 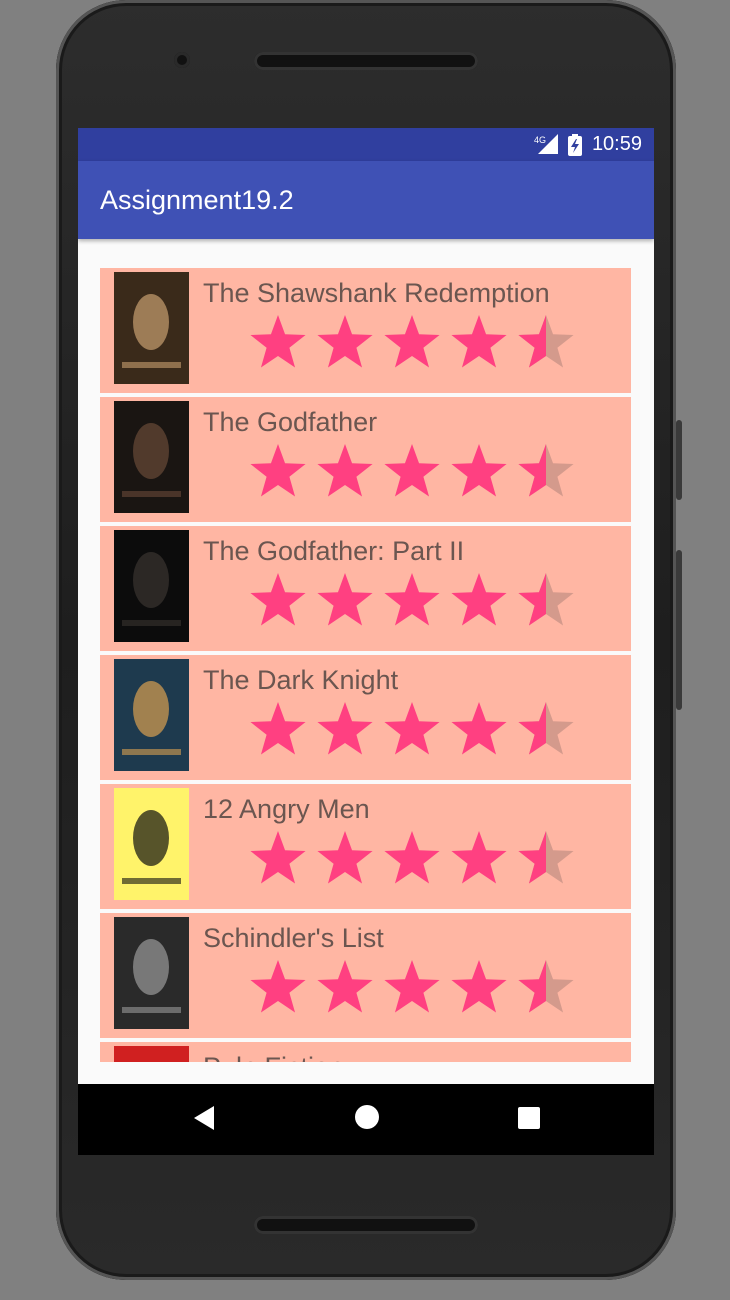 What do you see at coordinates (679, 630) in the screenshot?
I see `power-button` at bounding box center [679, 630].